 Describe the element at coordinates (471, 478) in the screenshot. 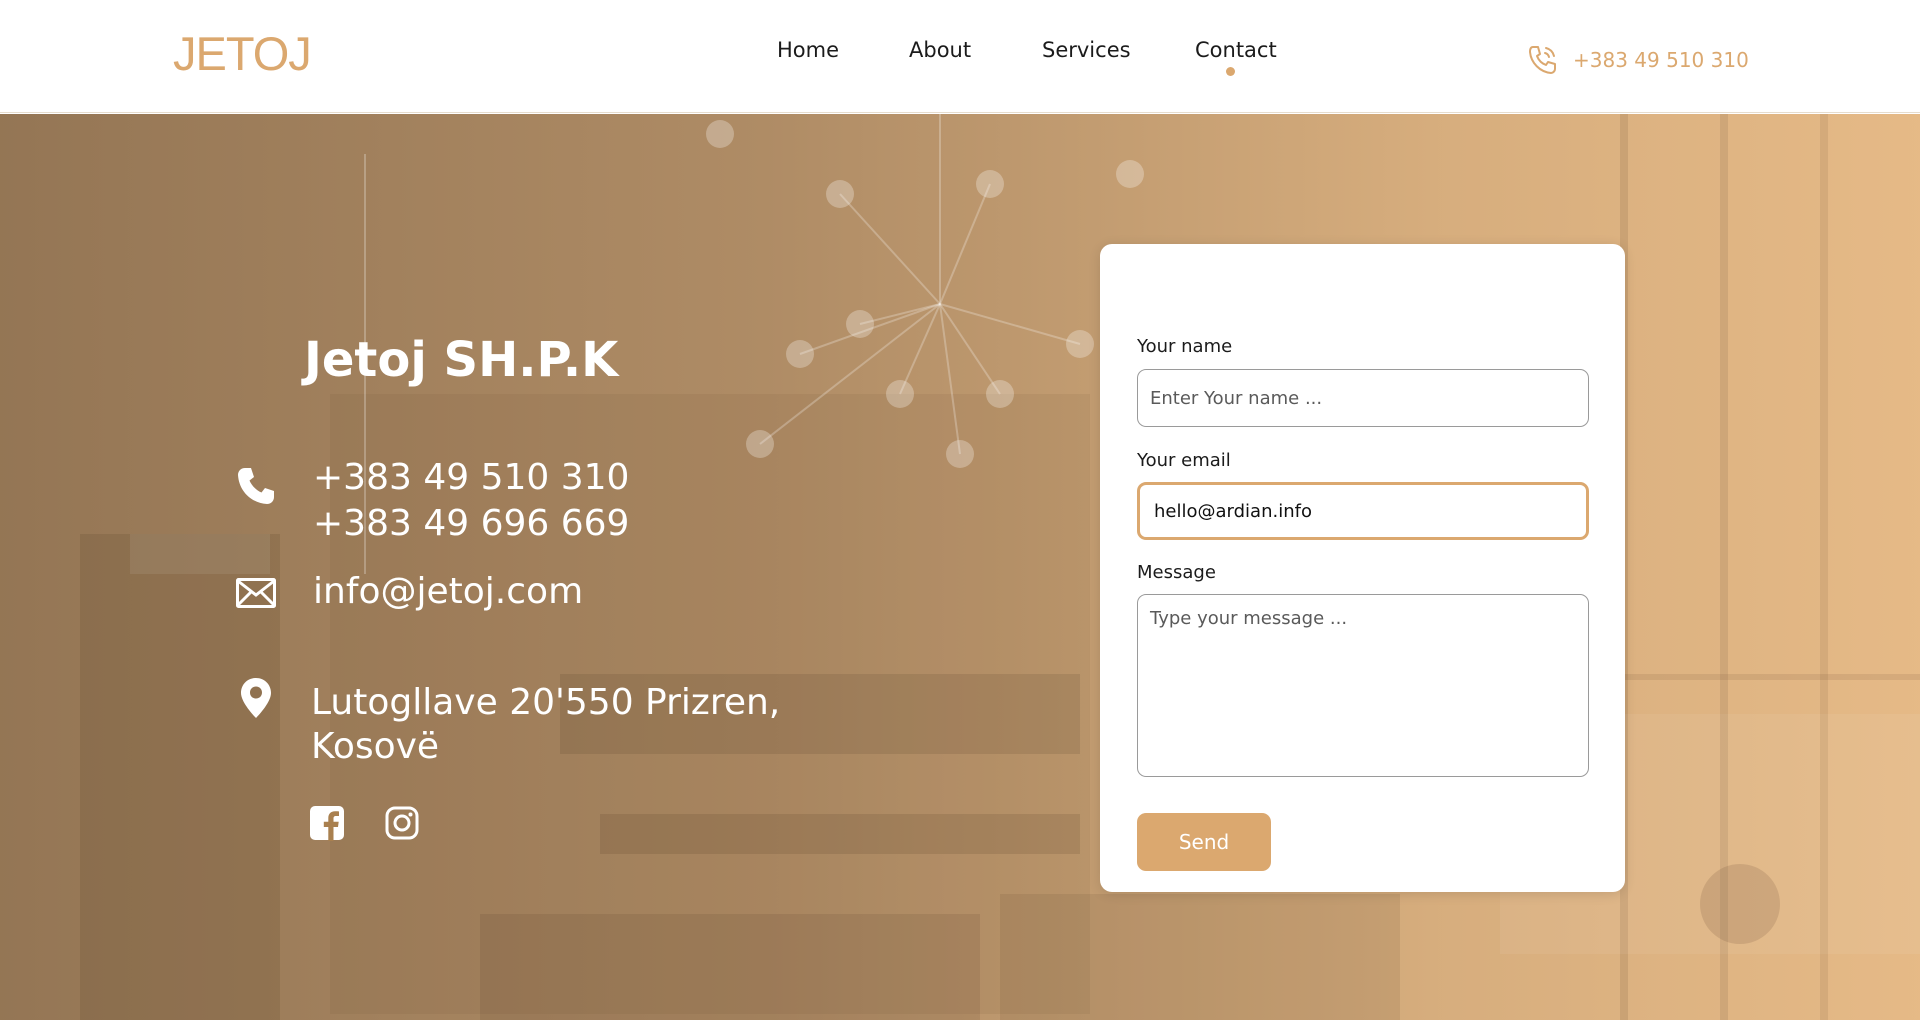

I see `phone-number-1: +383 49 510 310` at that location.